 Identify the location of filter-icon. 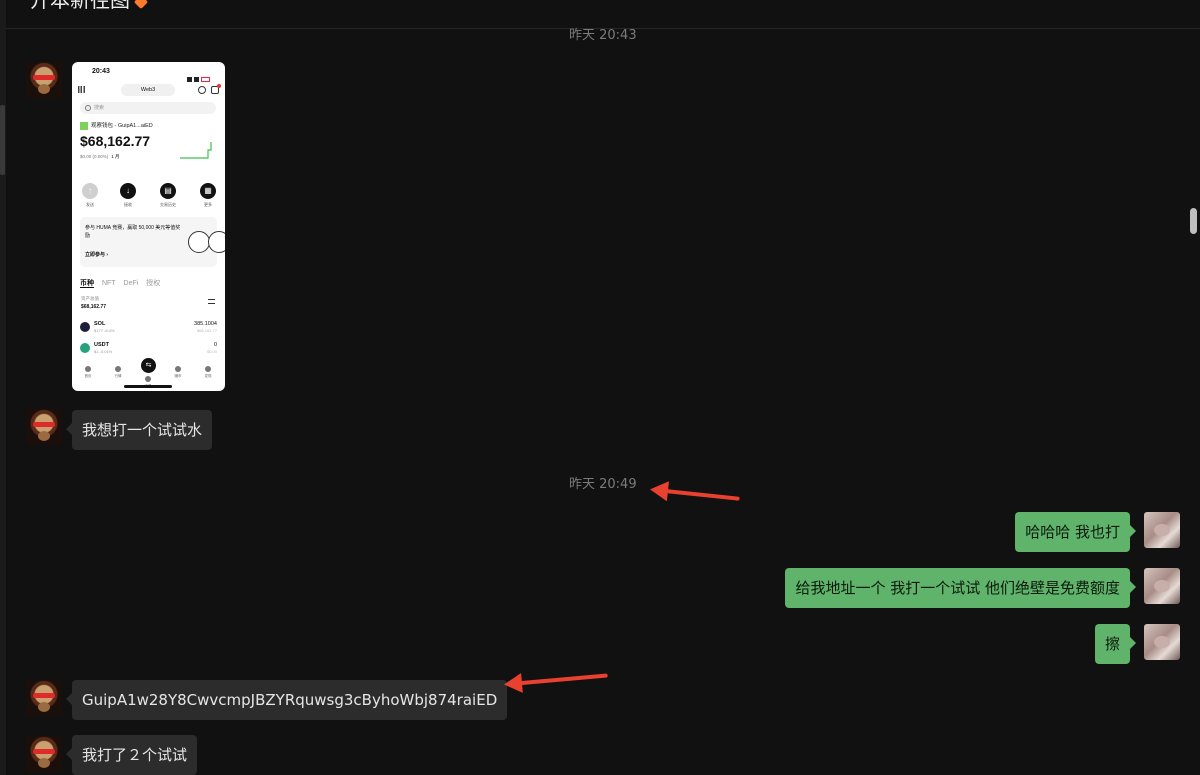
(211, 301).